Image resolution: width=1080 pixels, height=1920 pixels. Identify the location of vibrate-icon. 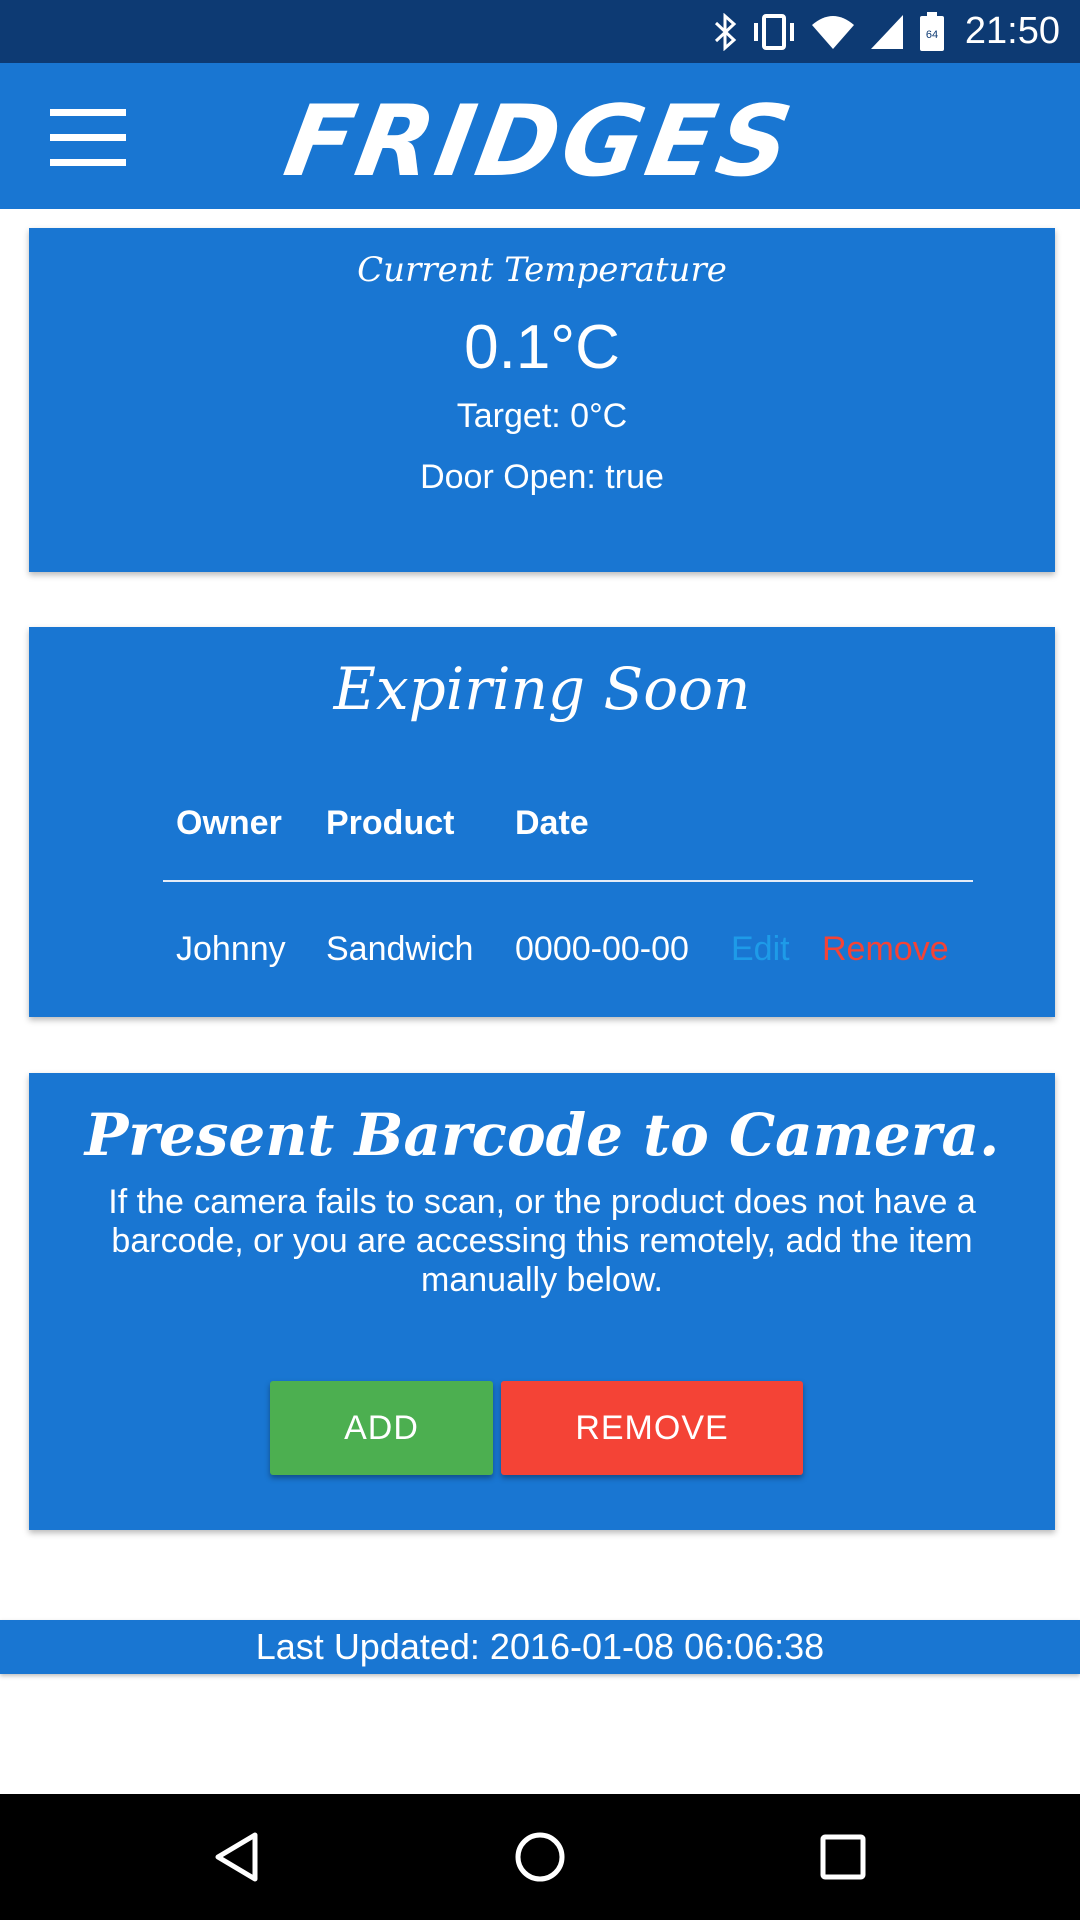
(774, 32).